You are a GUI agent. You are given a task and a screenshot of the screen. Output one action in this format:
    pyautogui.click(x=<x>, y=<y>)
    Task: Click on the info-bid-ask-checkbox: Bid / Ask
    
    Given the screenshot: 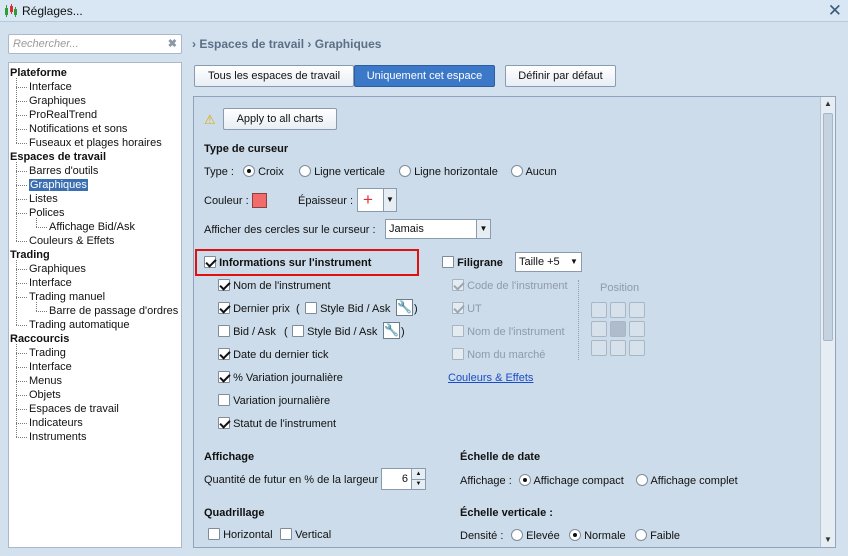 What is the action you would take?
    pyautogui.click(x=247, y=332)
    